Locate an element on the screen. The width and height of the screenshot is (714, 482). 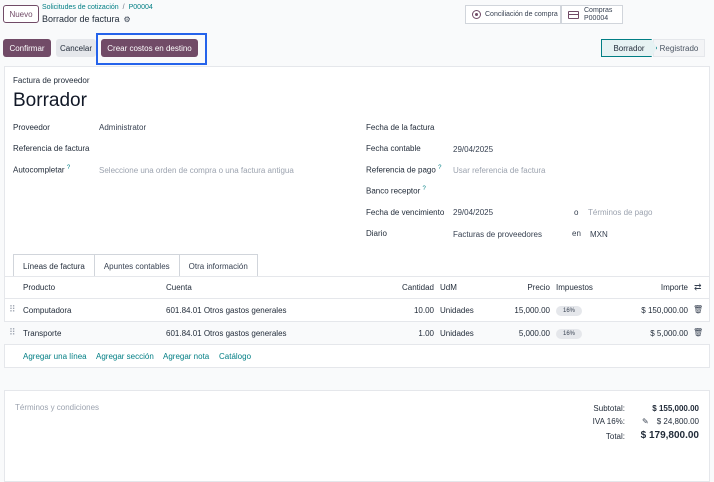
tax-total-value: $ 24,800.00 is located at coordinates (677, 421).